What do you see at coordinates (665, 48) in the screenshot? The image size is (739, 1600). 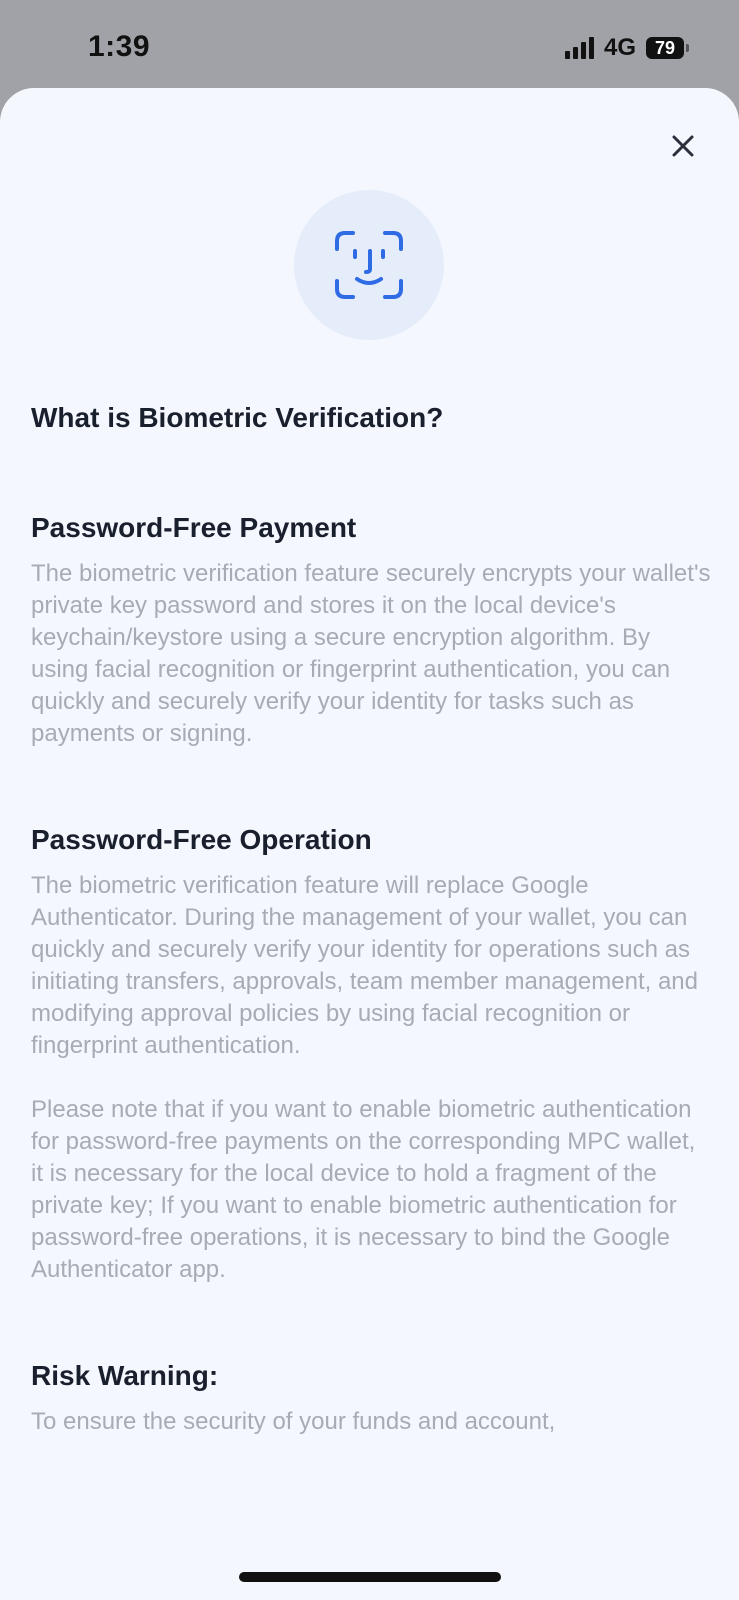 I see `battery-level: 79` at bounding box center [665, 48].